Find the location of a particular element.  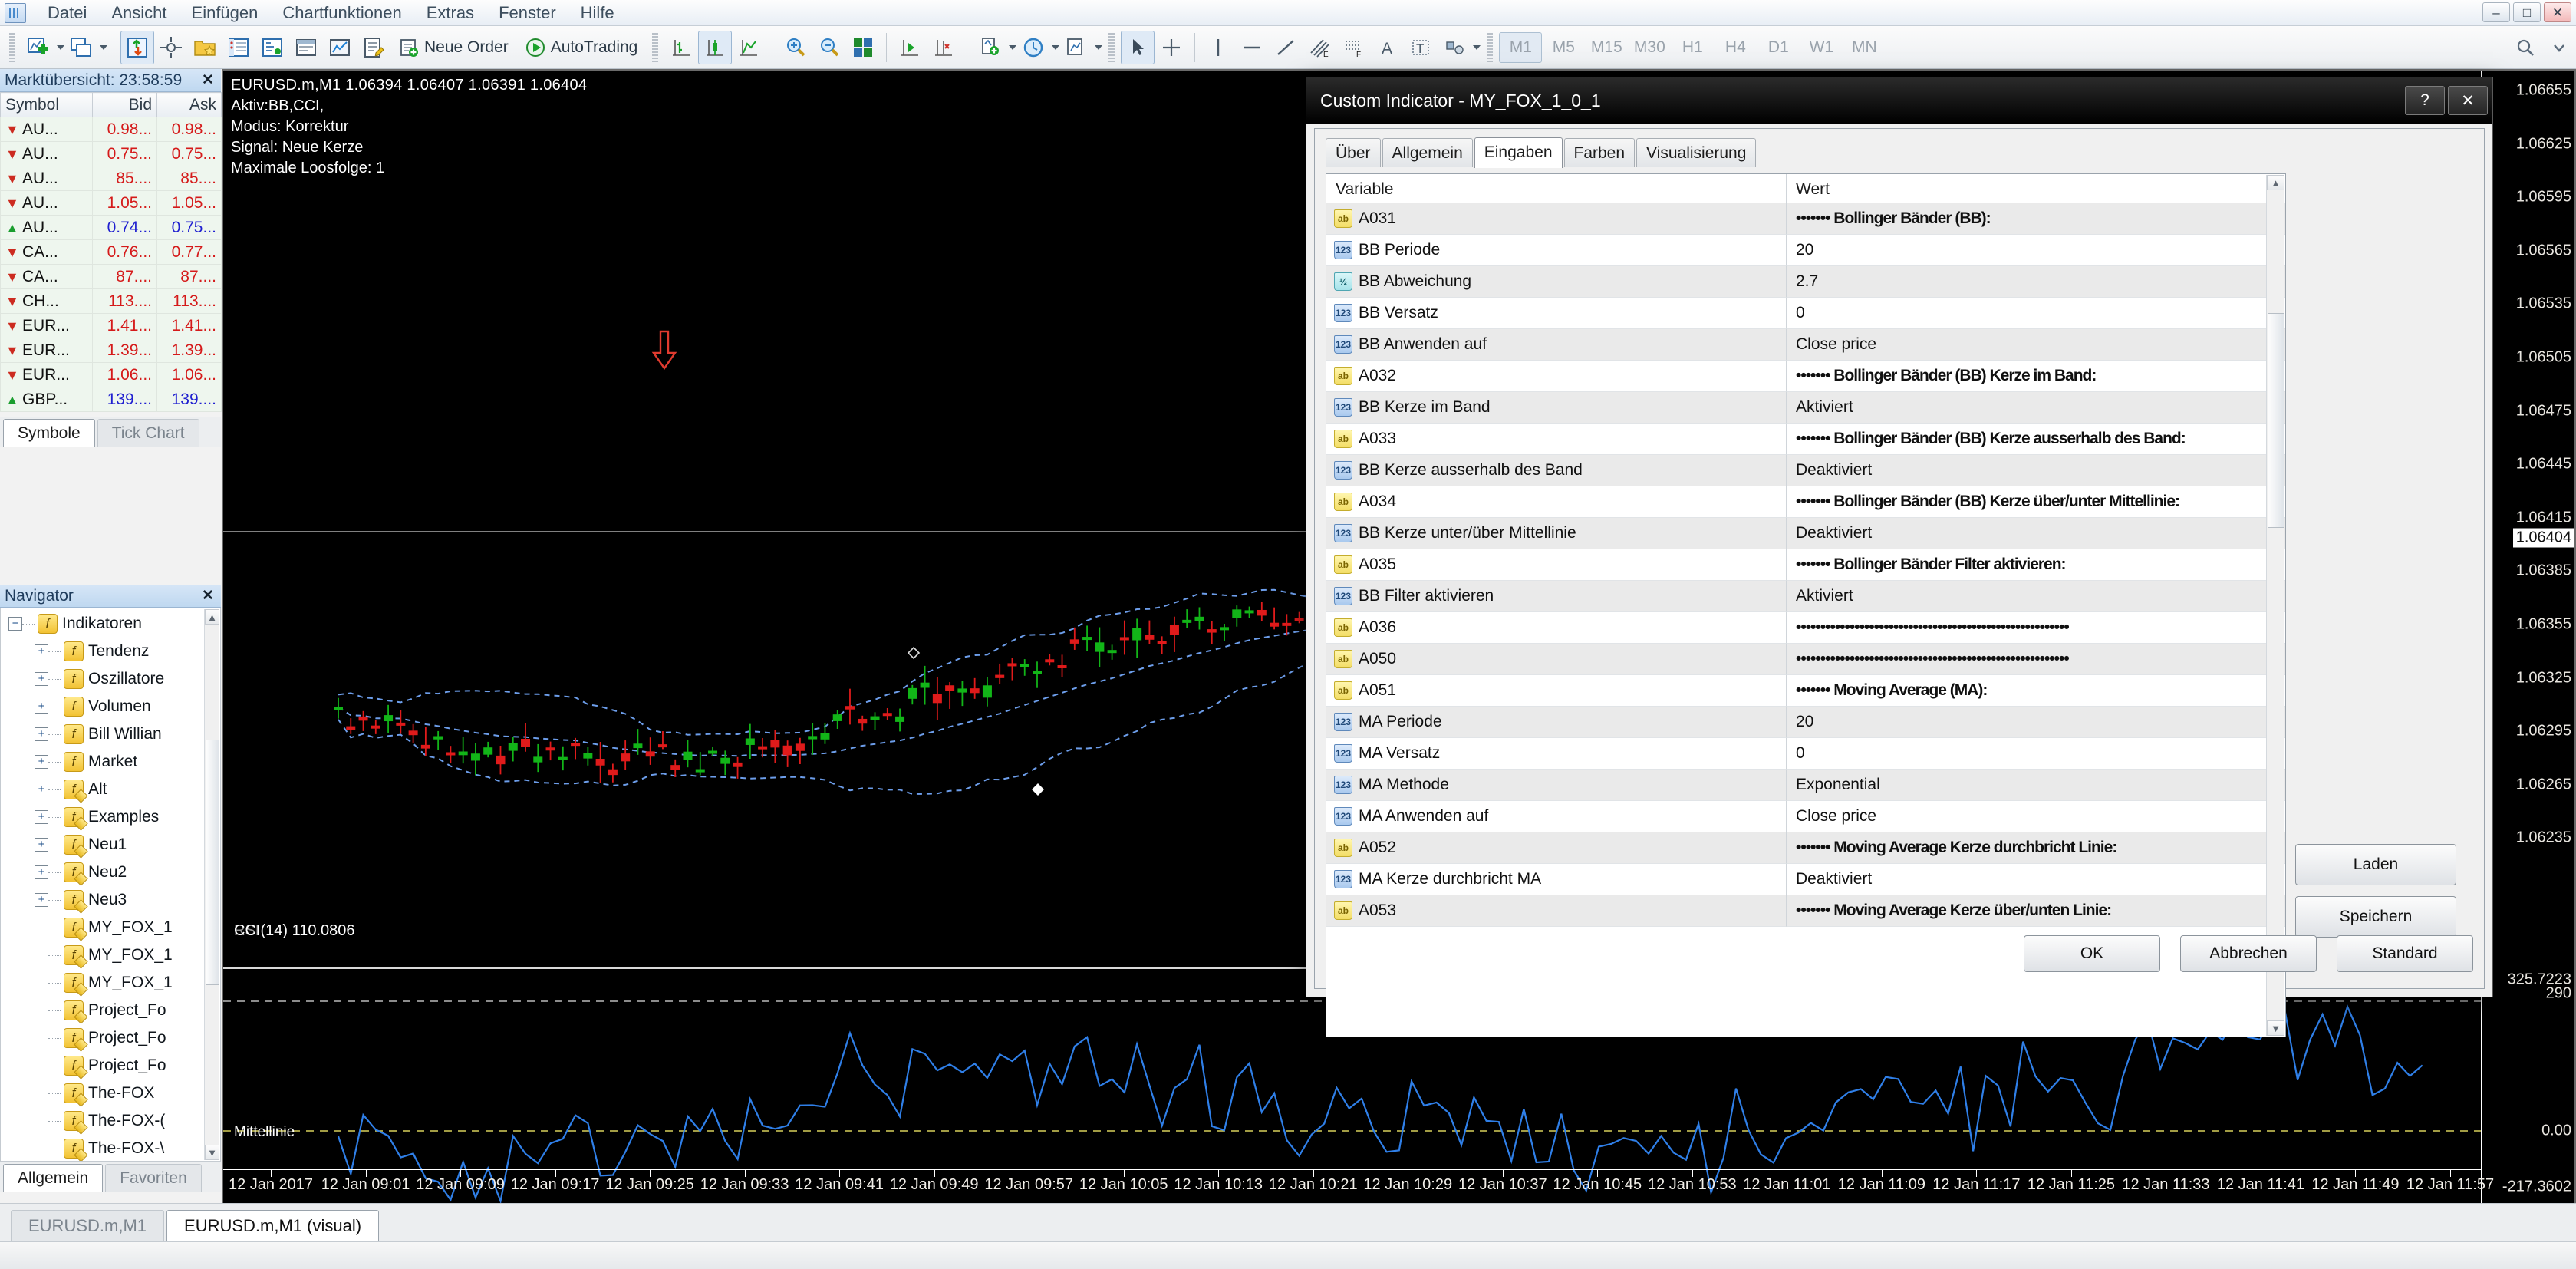

timeframe-w1: W1 is located at coordinates (1821, 48).